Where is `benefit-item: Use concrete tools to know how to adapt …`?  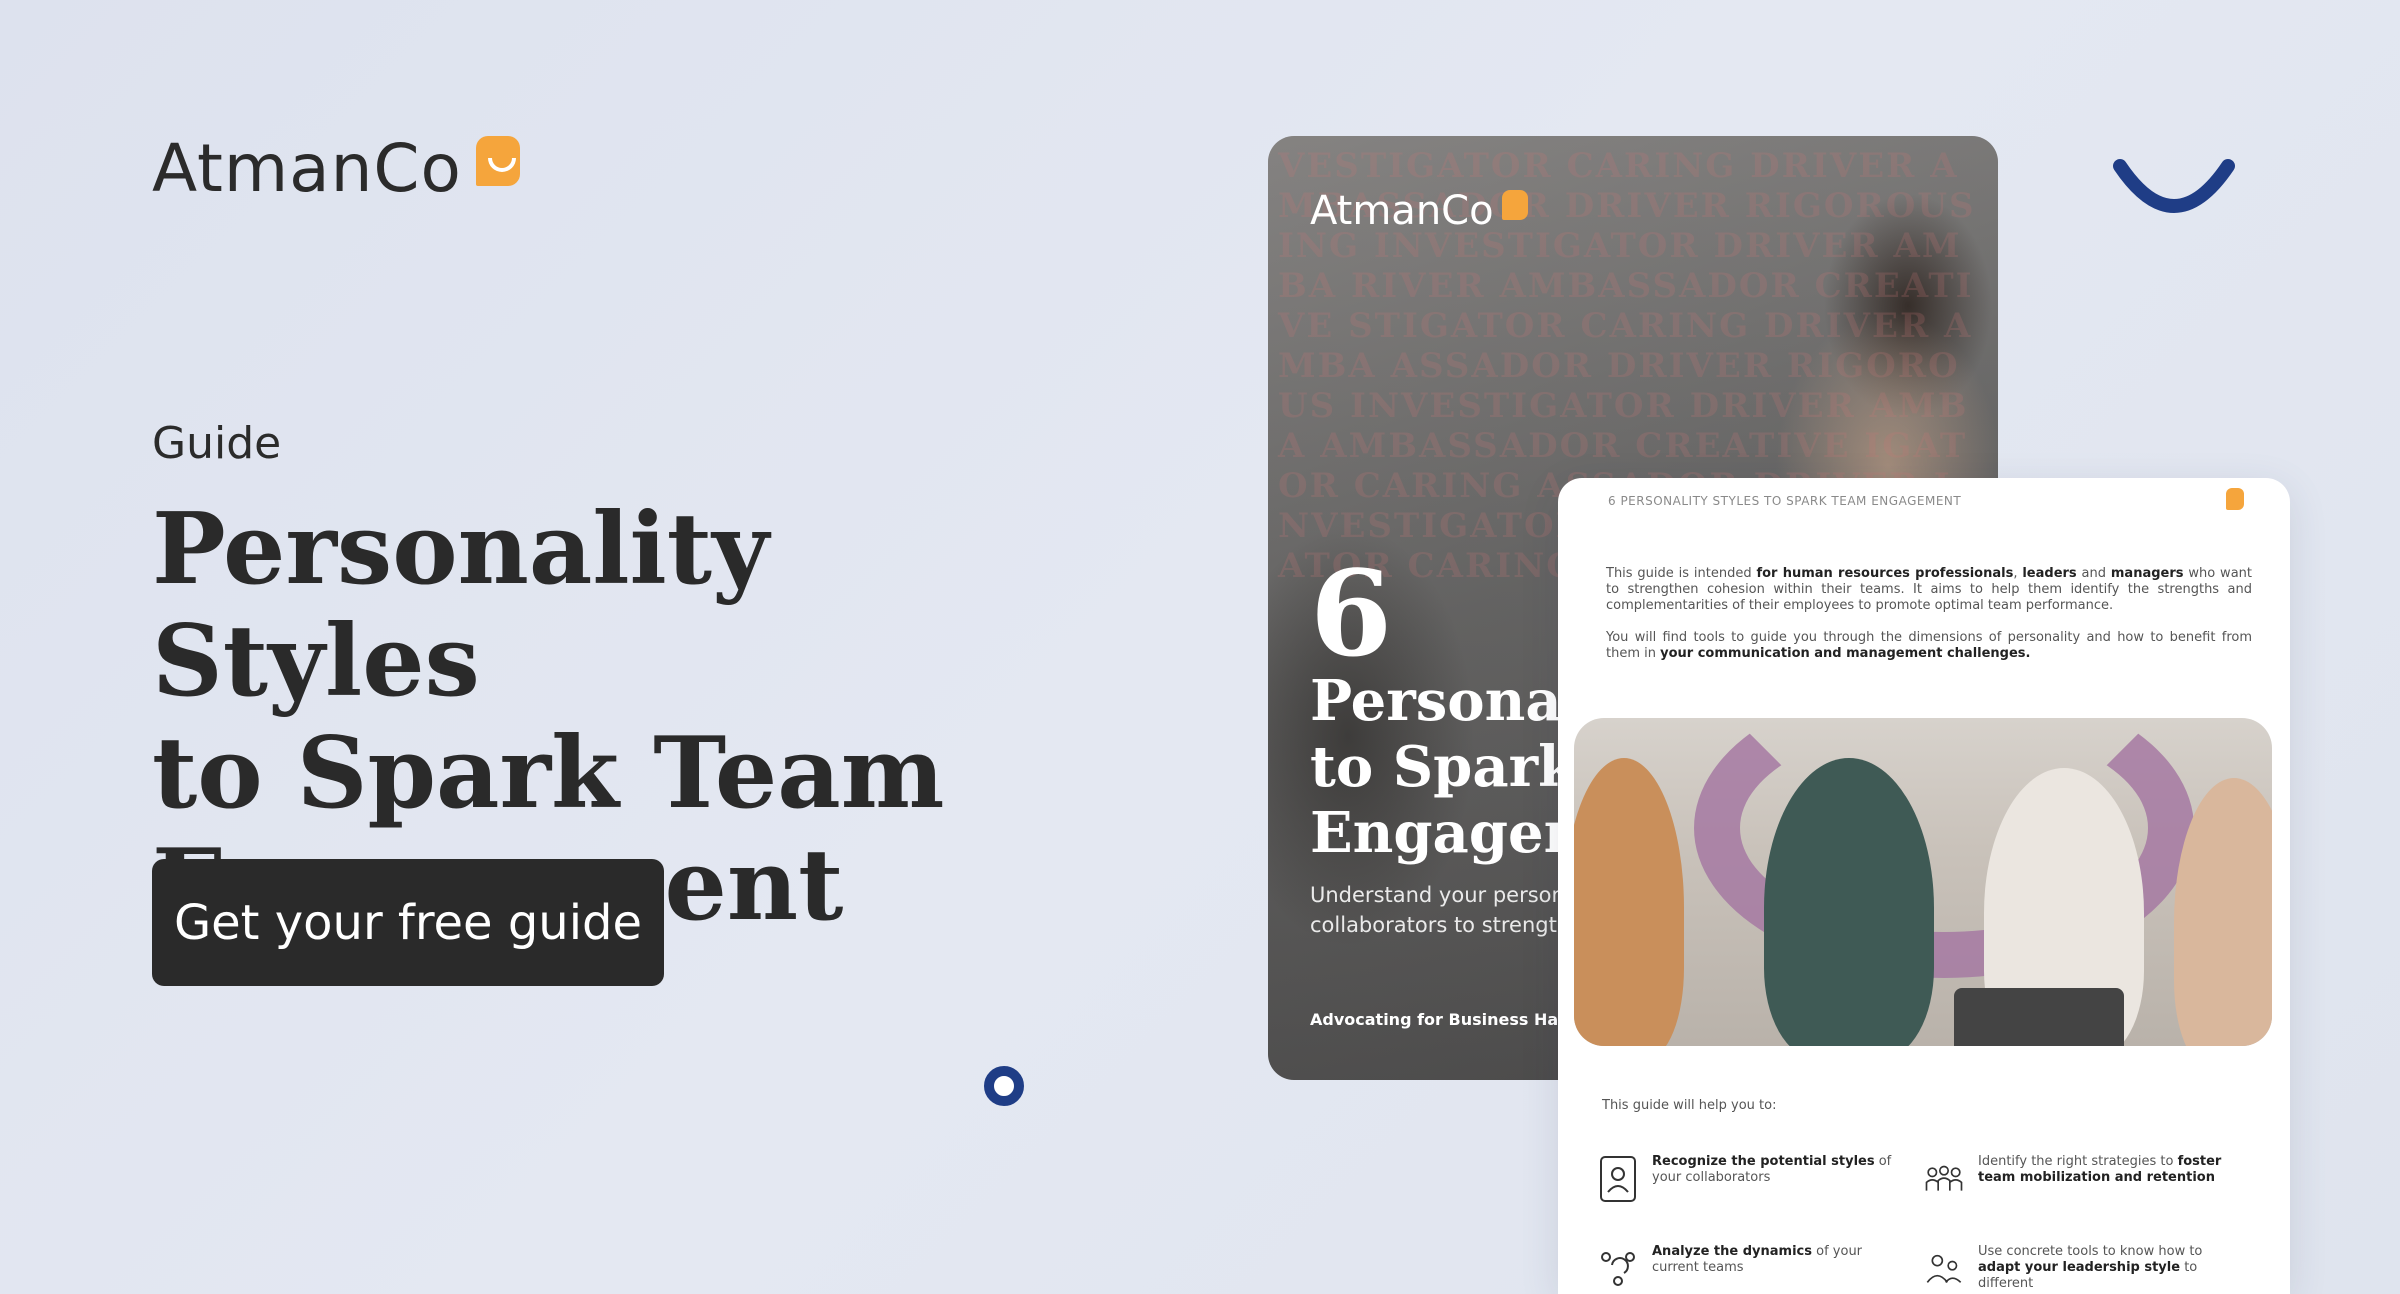
benefit-item: Use concrete tools to know how to adapt … is located at coordinates (2074, 1269).